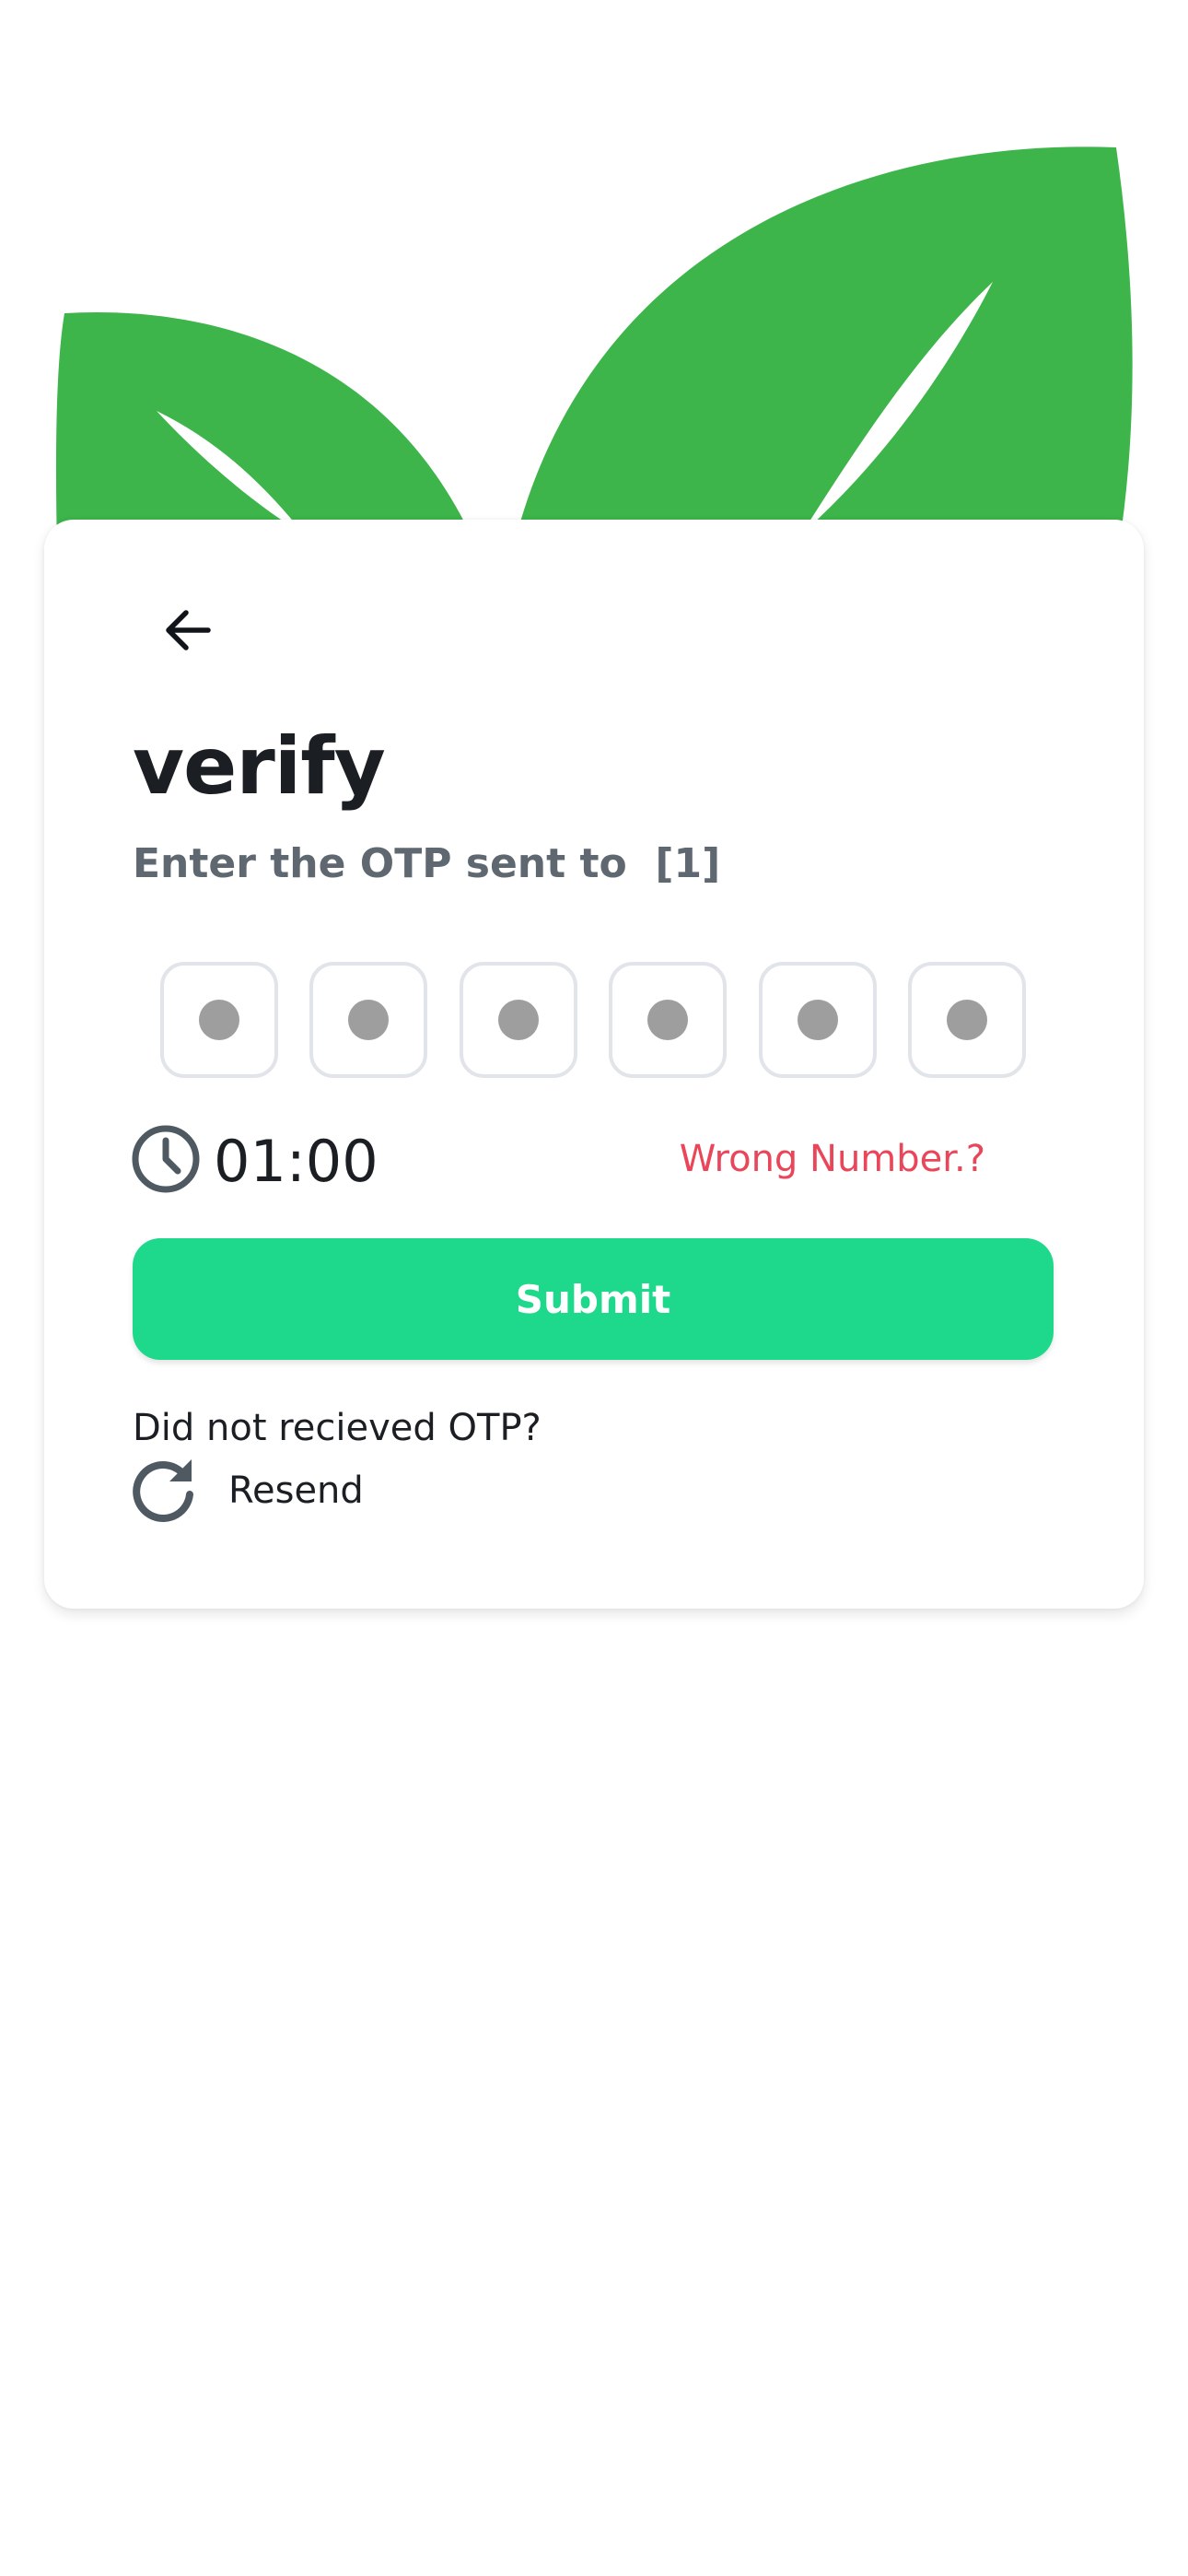 Image resolution: width=1188 pixels, height=2576 pixels. Describe the element at coordinates (593, 1022) in the screenshot. I see `otp-input-group` at that location.